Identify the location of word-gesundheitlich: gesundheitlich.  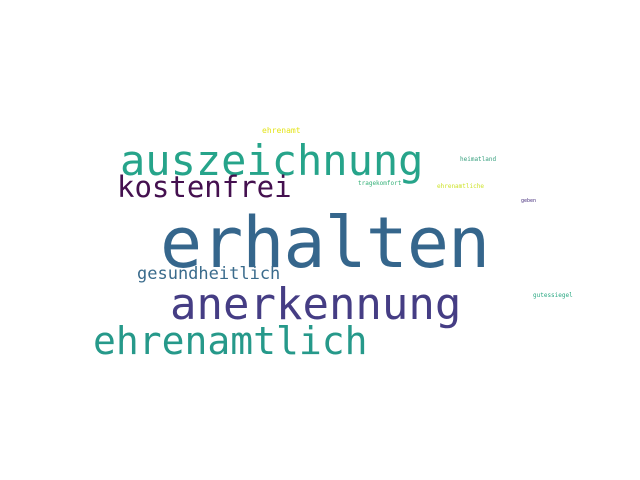
(209, 274).